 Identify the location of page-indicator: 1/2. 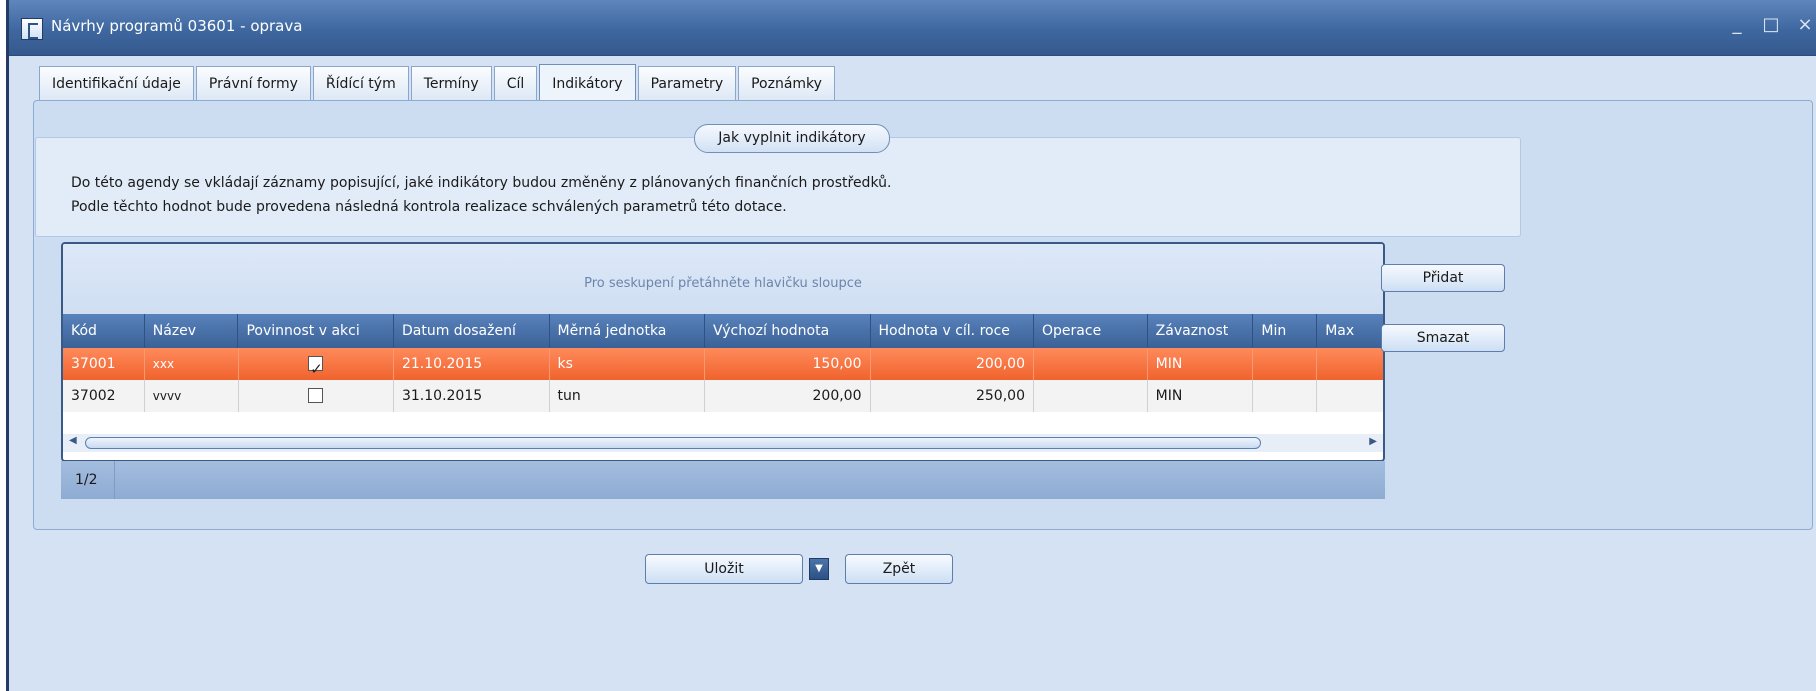
(88, 480).